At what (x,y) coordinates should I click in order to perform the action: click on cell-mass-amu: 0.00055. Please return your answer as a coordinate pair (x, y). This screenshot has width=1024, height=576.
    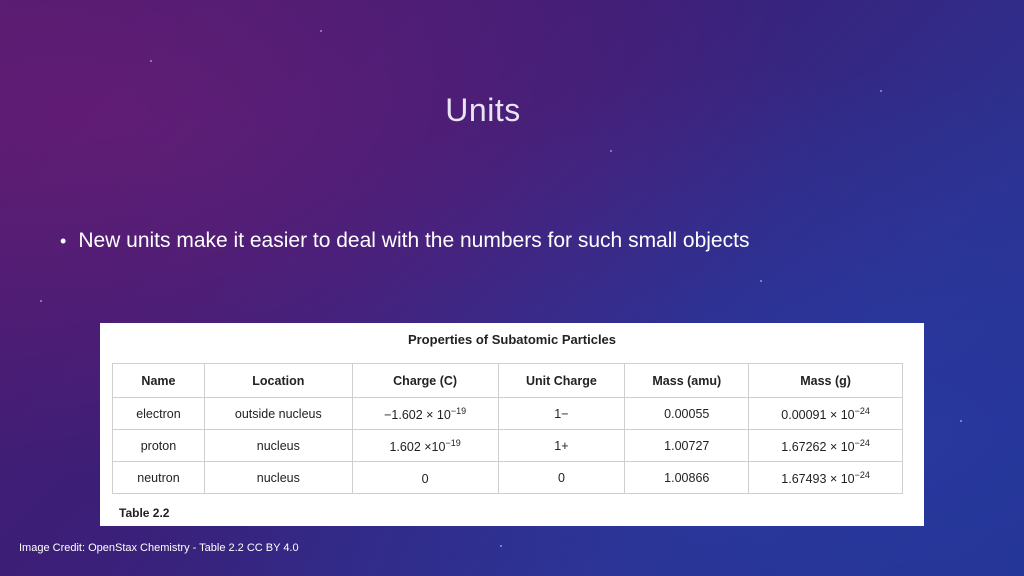
    Looking at the image, I should click on (687, 413).